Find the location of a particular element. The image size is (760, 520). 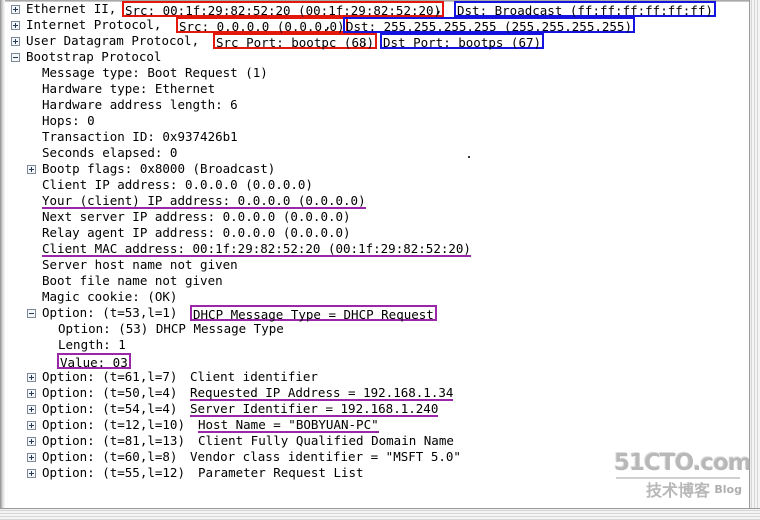

option-53-length: Length: 1 is located at coordinates (92, 344).